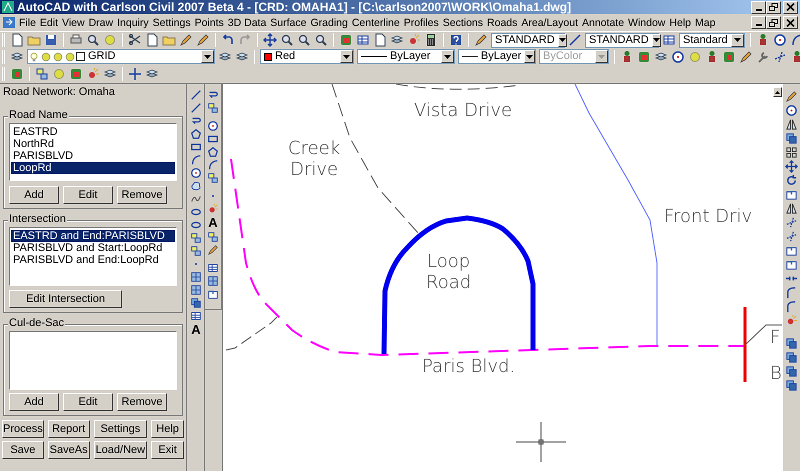 The image size is (800, 471). I want to click on panel-button: Remove, so click(142, 195).